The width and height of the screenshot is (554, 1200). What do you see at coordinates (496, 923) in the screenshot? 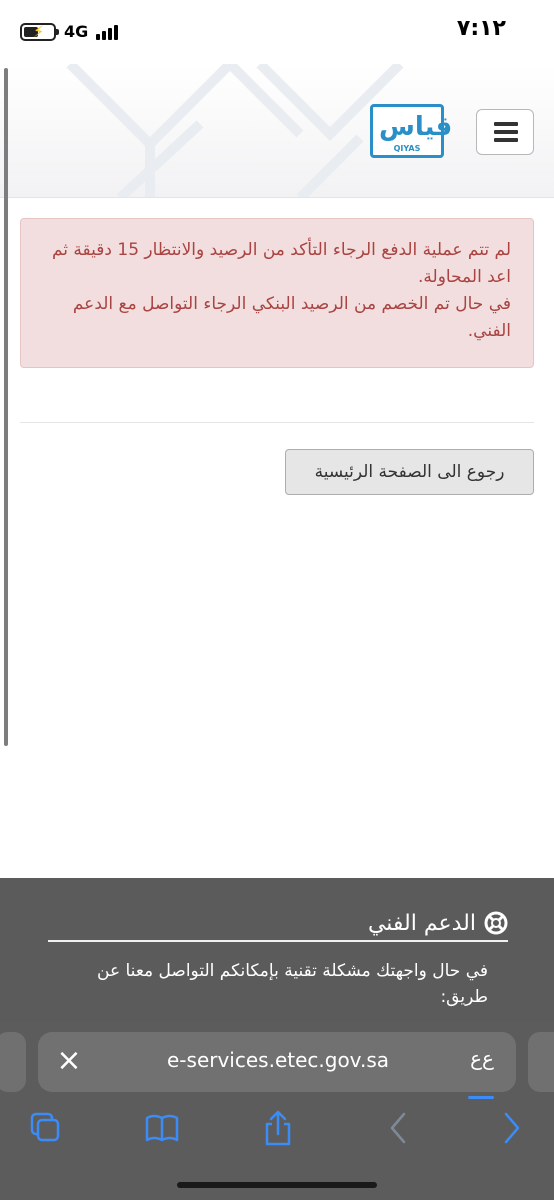
I see `lifebuoy-icon` at bounding box center [496, 923].